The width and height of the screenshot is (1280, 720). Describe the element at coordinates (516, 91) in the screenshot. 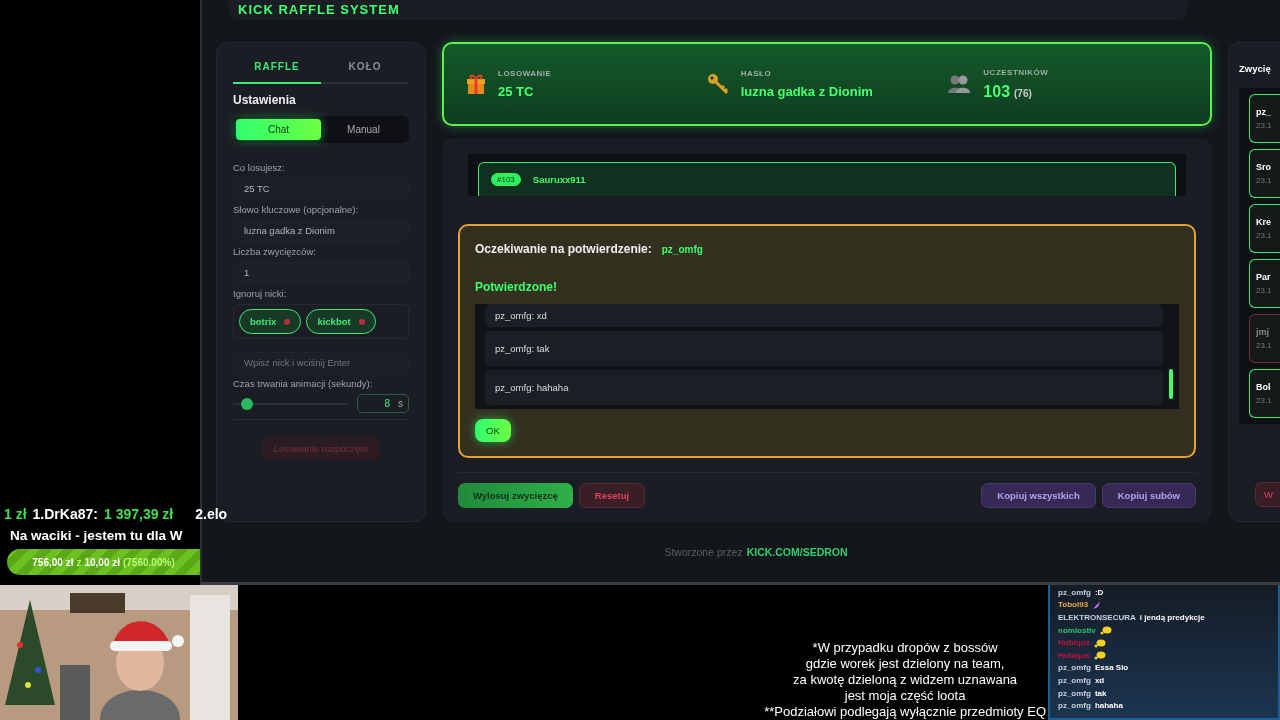

I see `stat-value: 25 TC` at that location.